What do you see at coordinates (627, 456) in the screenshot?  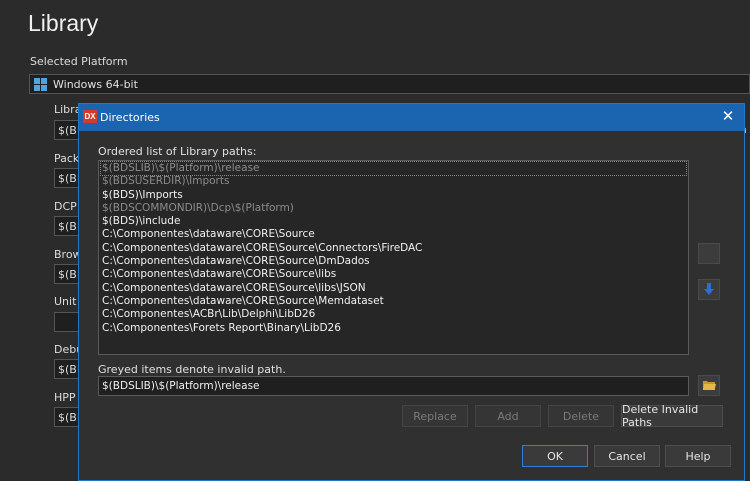 I see `cancel-button: Cancel` at bounding box center [627, 456].